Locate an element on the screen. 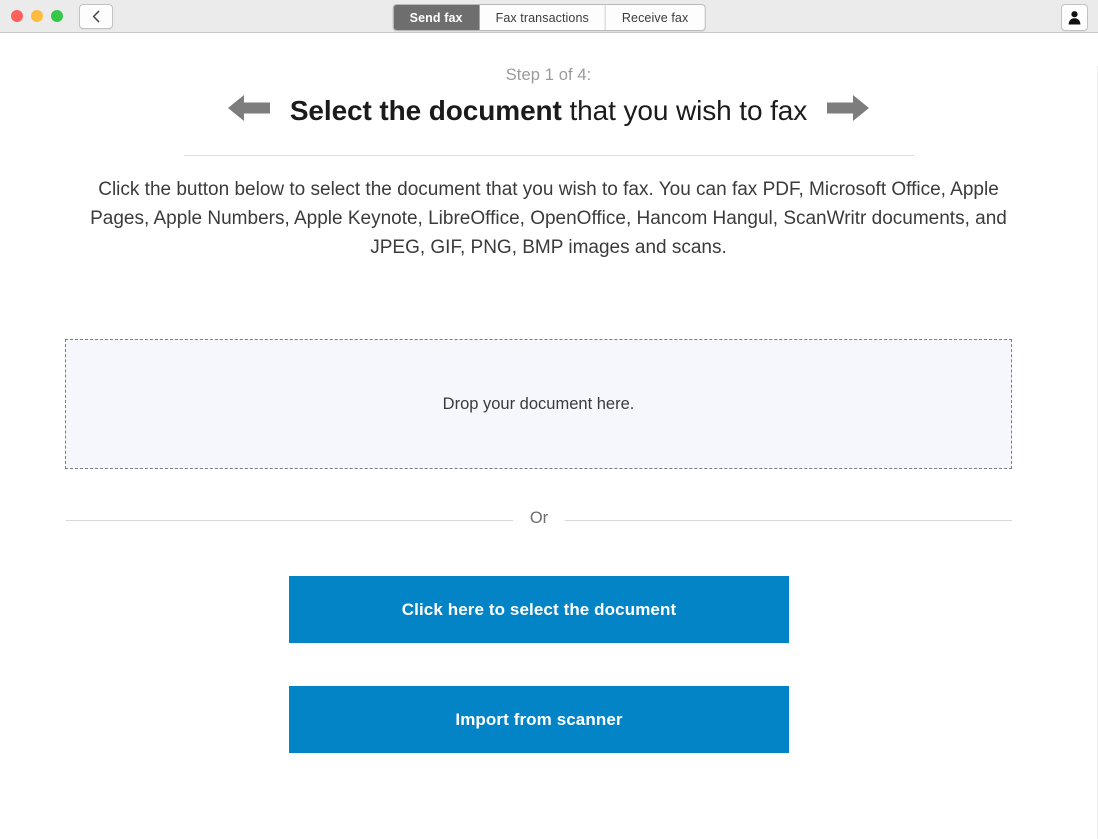  minimize-window-button is located at coordinates (37, 16).